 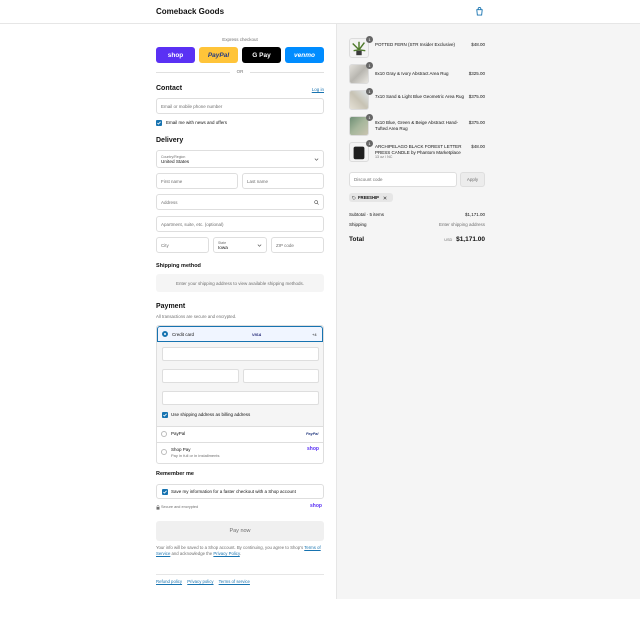 I want to click on paypal-button: PayPal, so click(x=218, y=55).